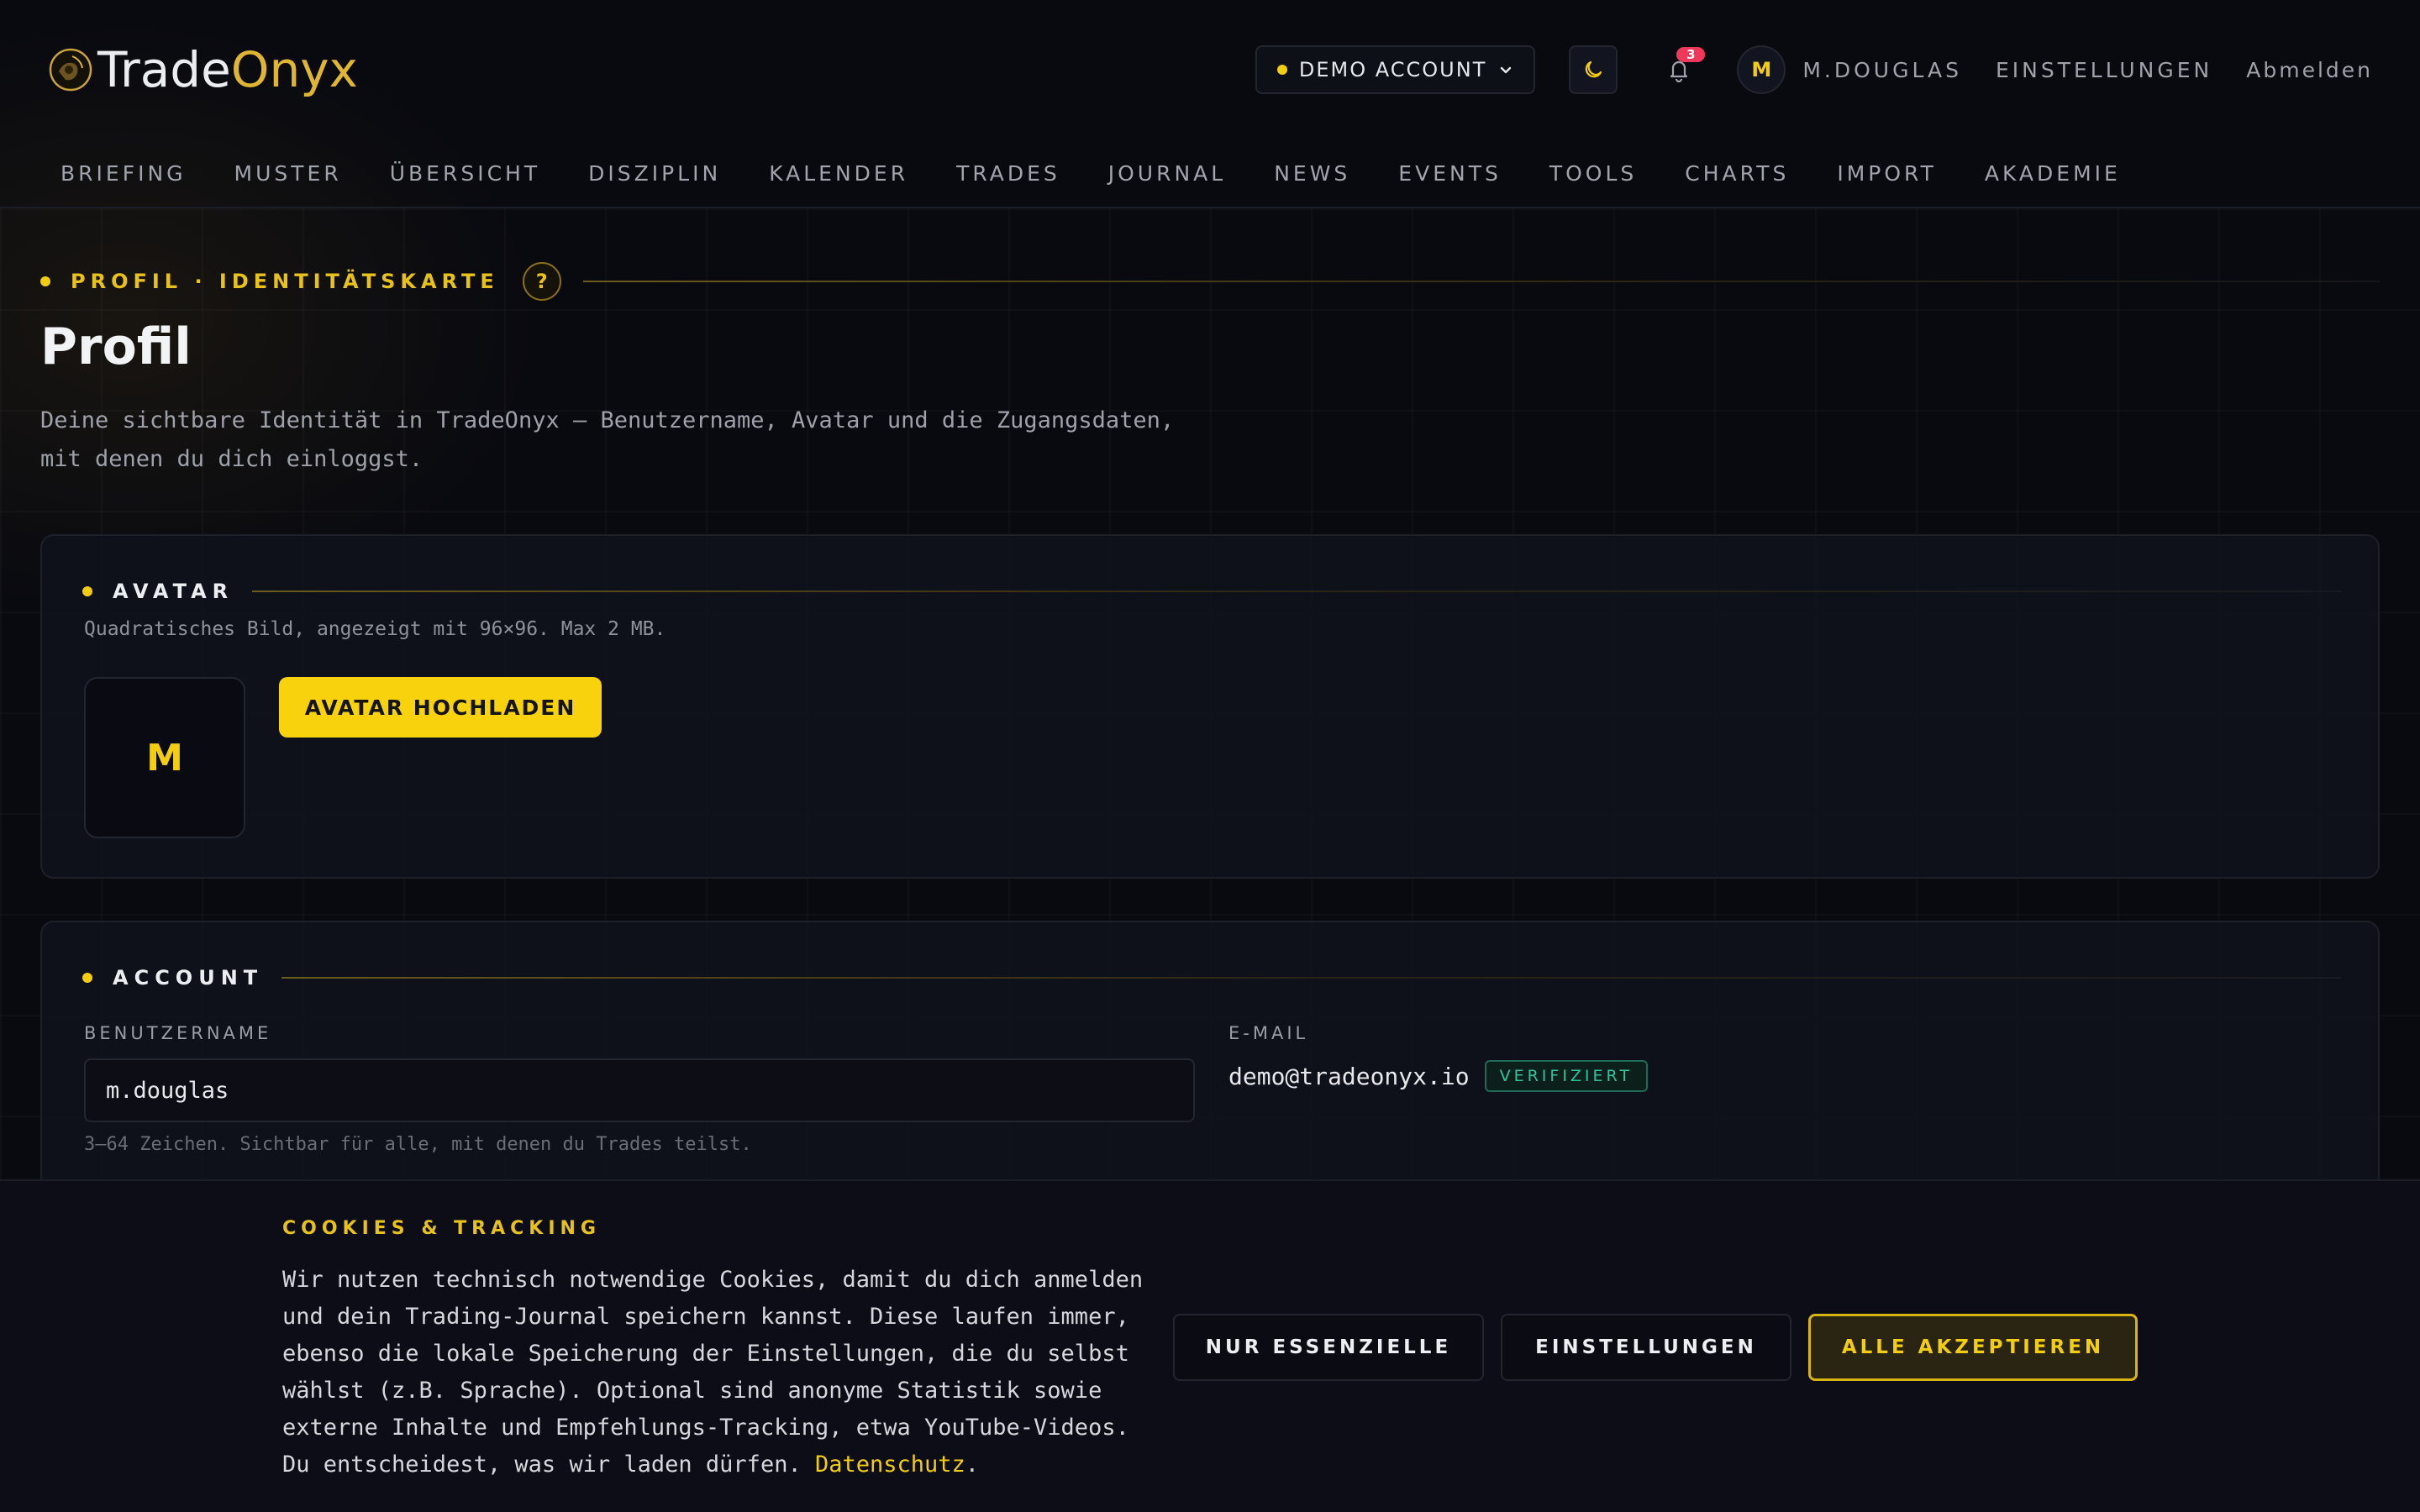 Image resolution: width=2420 pixels, height=1512 pixels. Describe the element at coordinates (1008, 173) in the screenshot. I see `nav-item-trades: TRADES` at that location.